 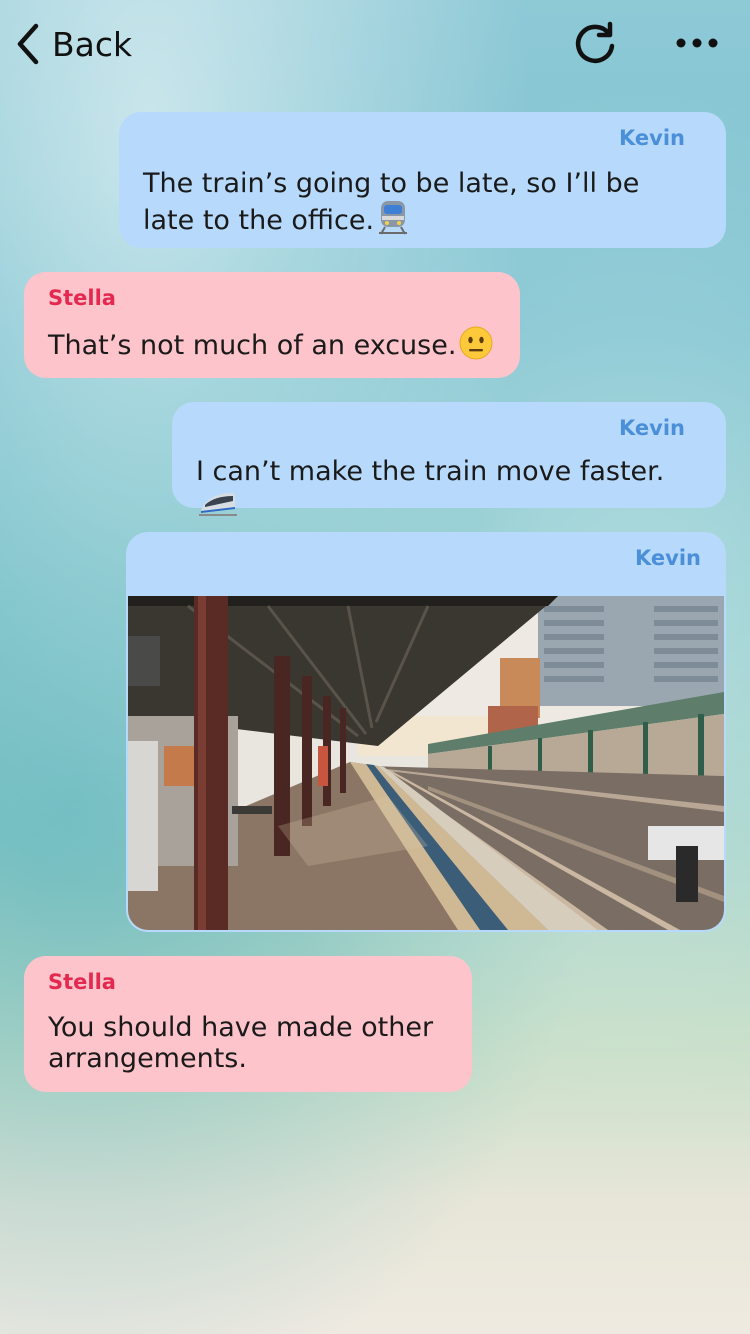 What do you see at coordinates (28, 44) in the screenshot?
I see `chevron-left-icon` at bounding box center [28, 44].